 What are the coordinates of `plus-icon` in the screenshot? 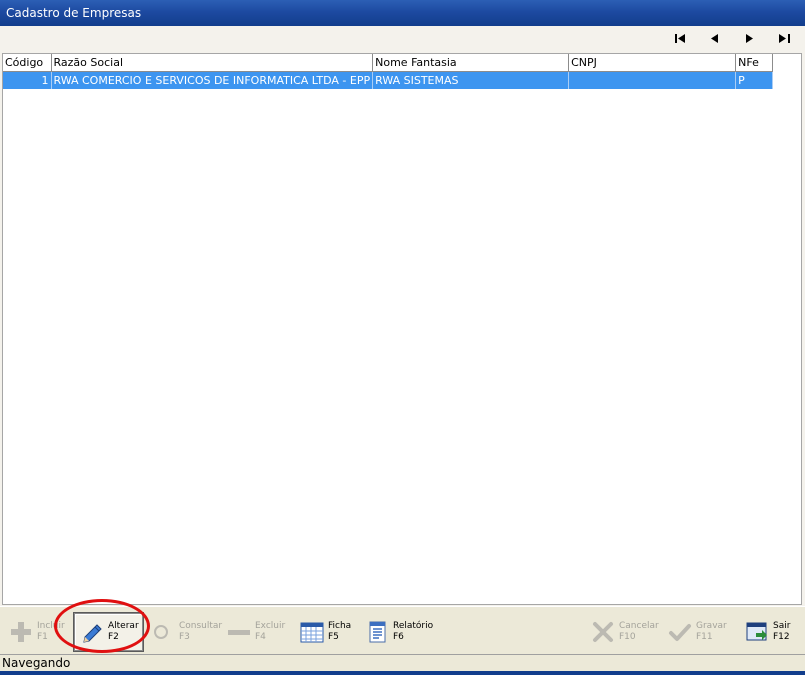 It's located at (21, 632).